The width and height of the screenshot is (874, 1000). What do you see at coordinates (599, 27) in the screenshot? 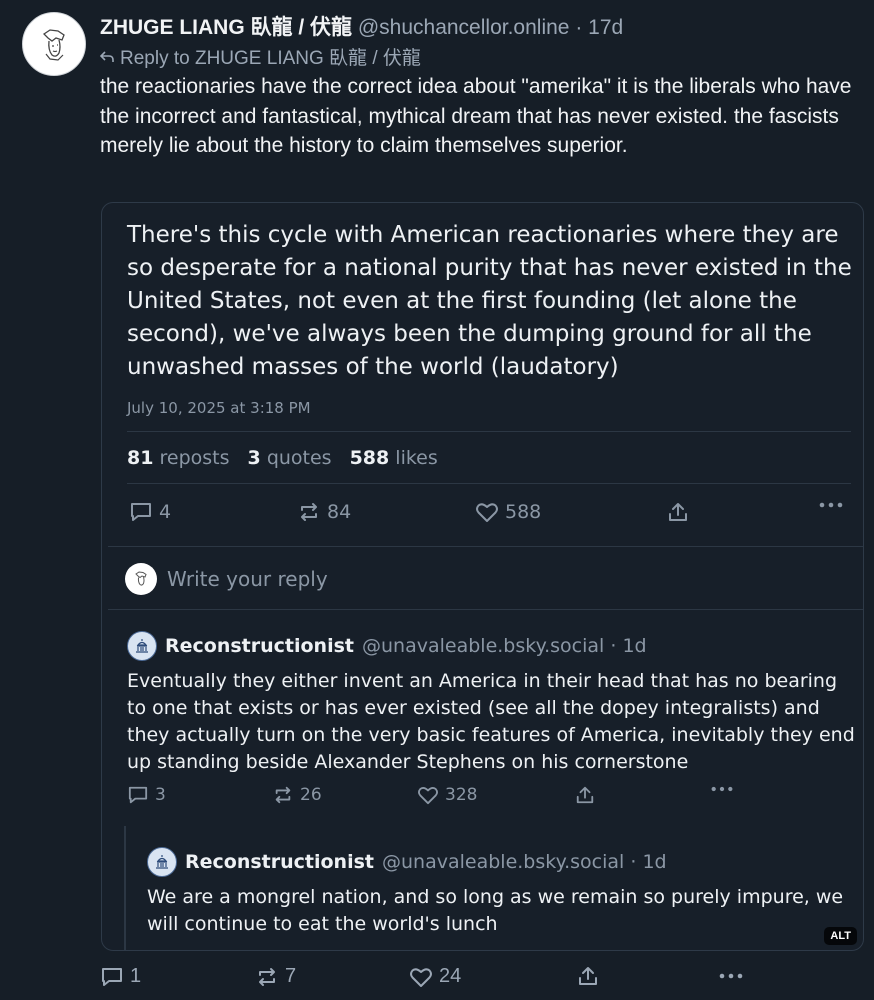
I see `post-age: · 17d` at bounding box center [599, 27].